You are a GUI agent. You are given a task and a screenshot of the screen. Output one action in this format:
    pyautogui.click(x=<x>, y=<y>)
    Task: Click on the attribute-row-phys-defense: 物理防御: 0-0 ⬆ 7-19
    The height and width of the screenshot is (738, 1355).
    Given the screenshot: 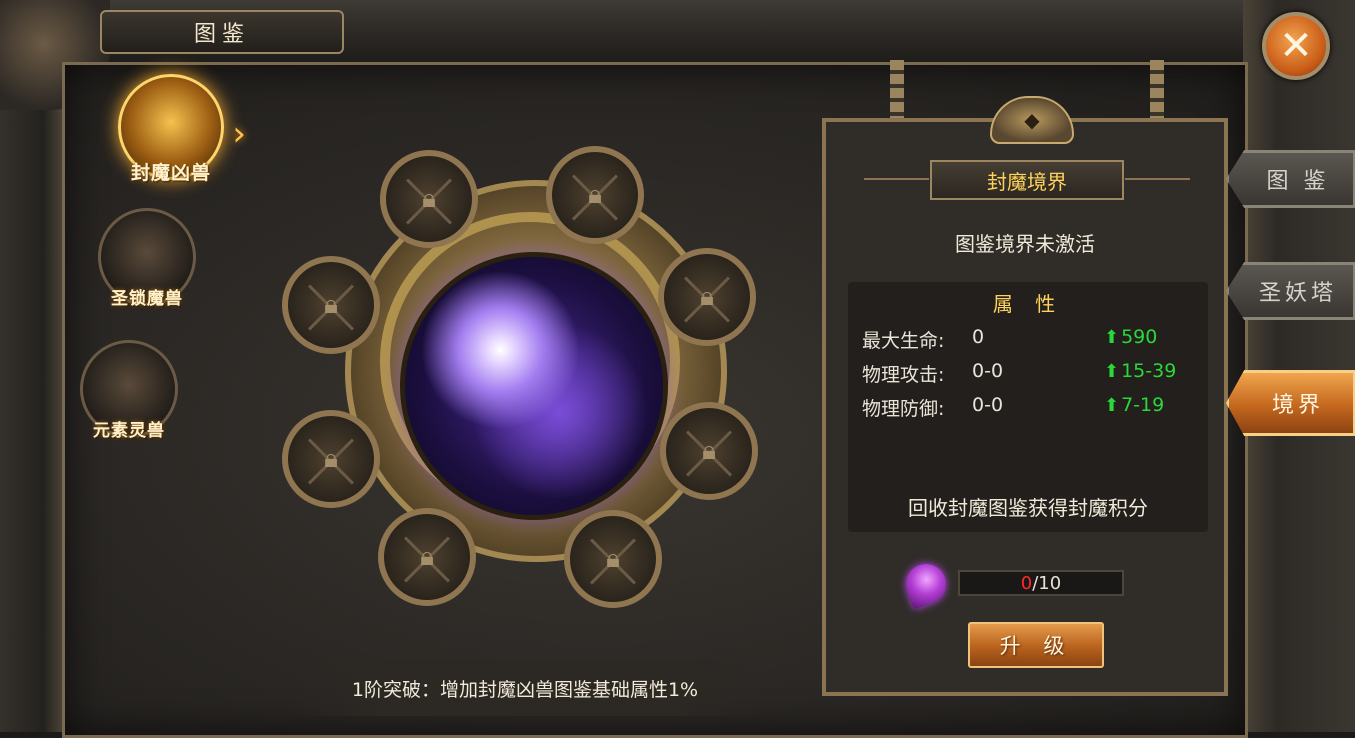 What is the action you would take?
    pyautogui.click(x=1027, y=409)
    